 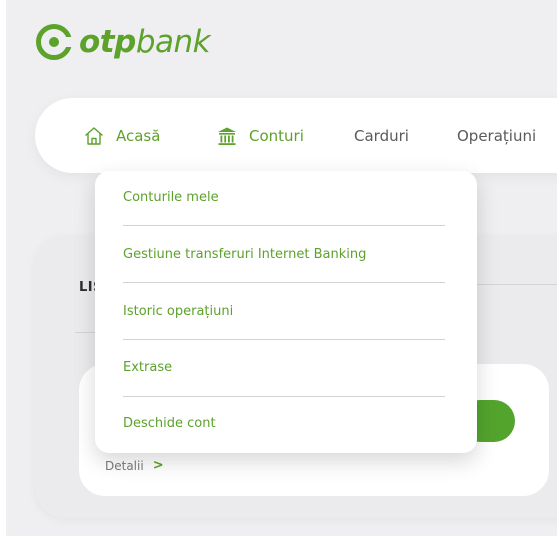 What do you see at coordinates (227, 136) in the screenshot?
I see `bank-icon` at bounding box center [227, 136].